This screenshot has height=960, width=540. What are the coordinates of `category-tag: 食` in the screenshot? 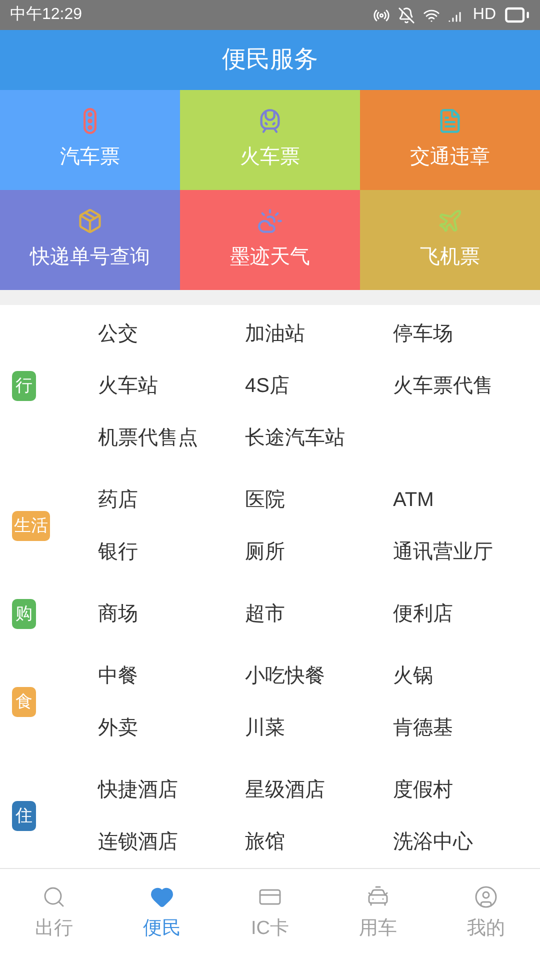 It's located at (24, 702).